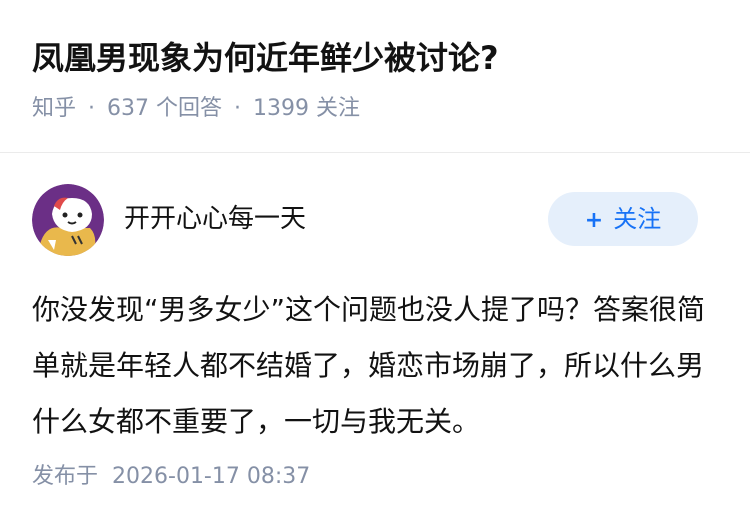  What do you see at coordinates (338, 108) in the screenshot?
I see `follower-count-label: 关注` at bounding box center [338, 108].